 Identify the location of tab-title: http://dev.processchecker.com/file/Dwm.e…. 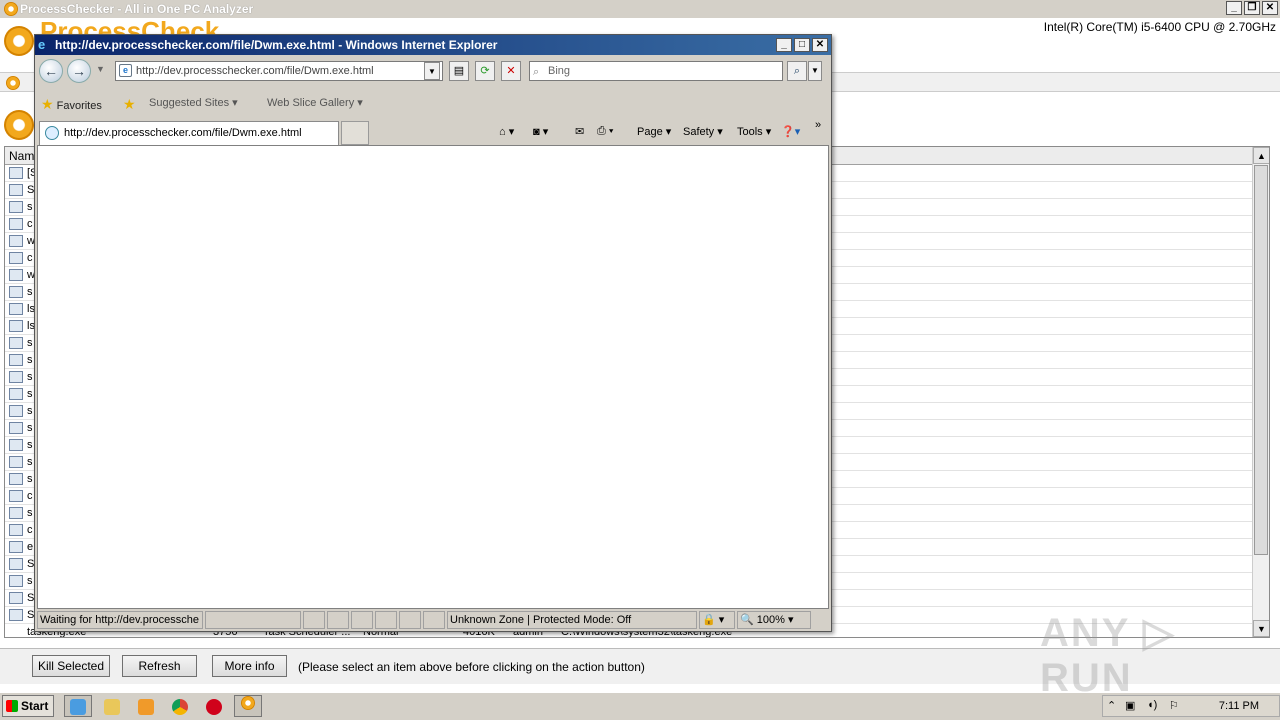
(183, 133).